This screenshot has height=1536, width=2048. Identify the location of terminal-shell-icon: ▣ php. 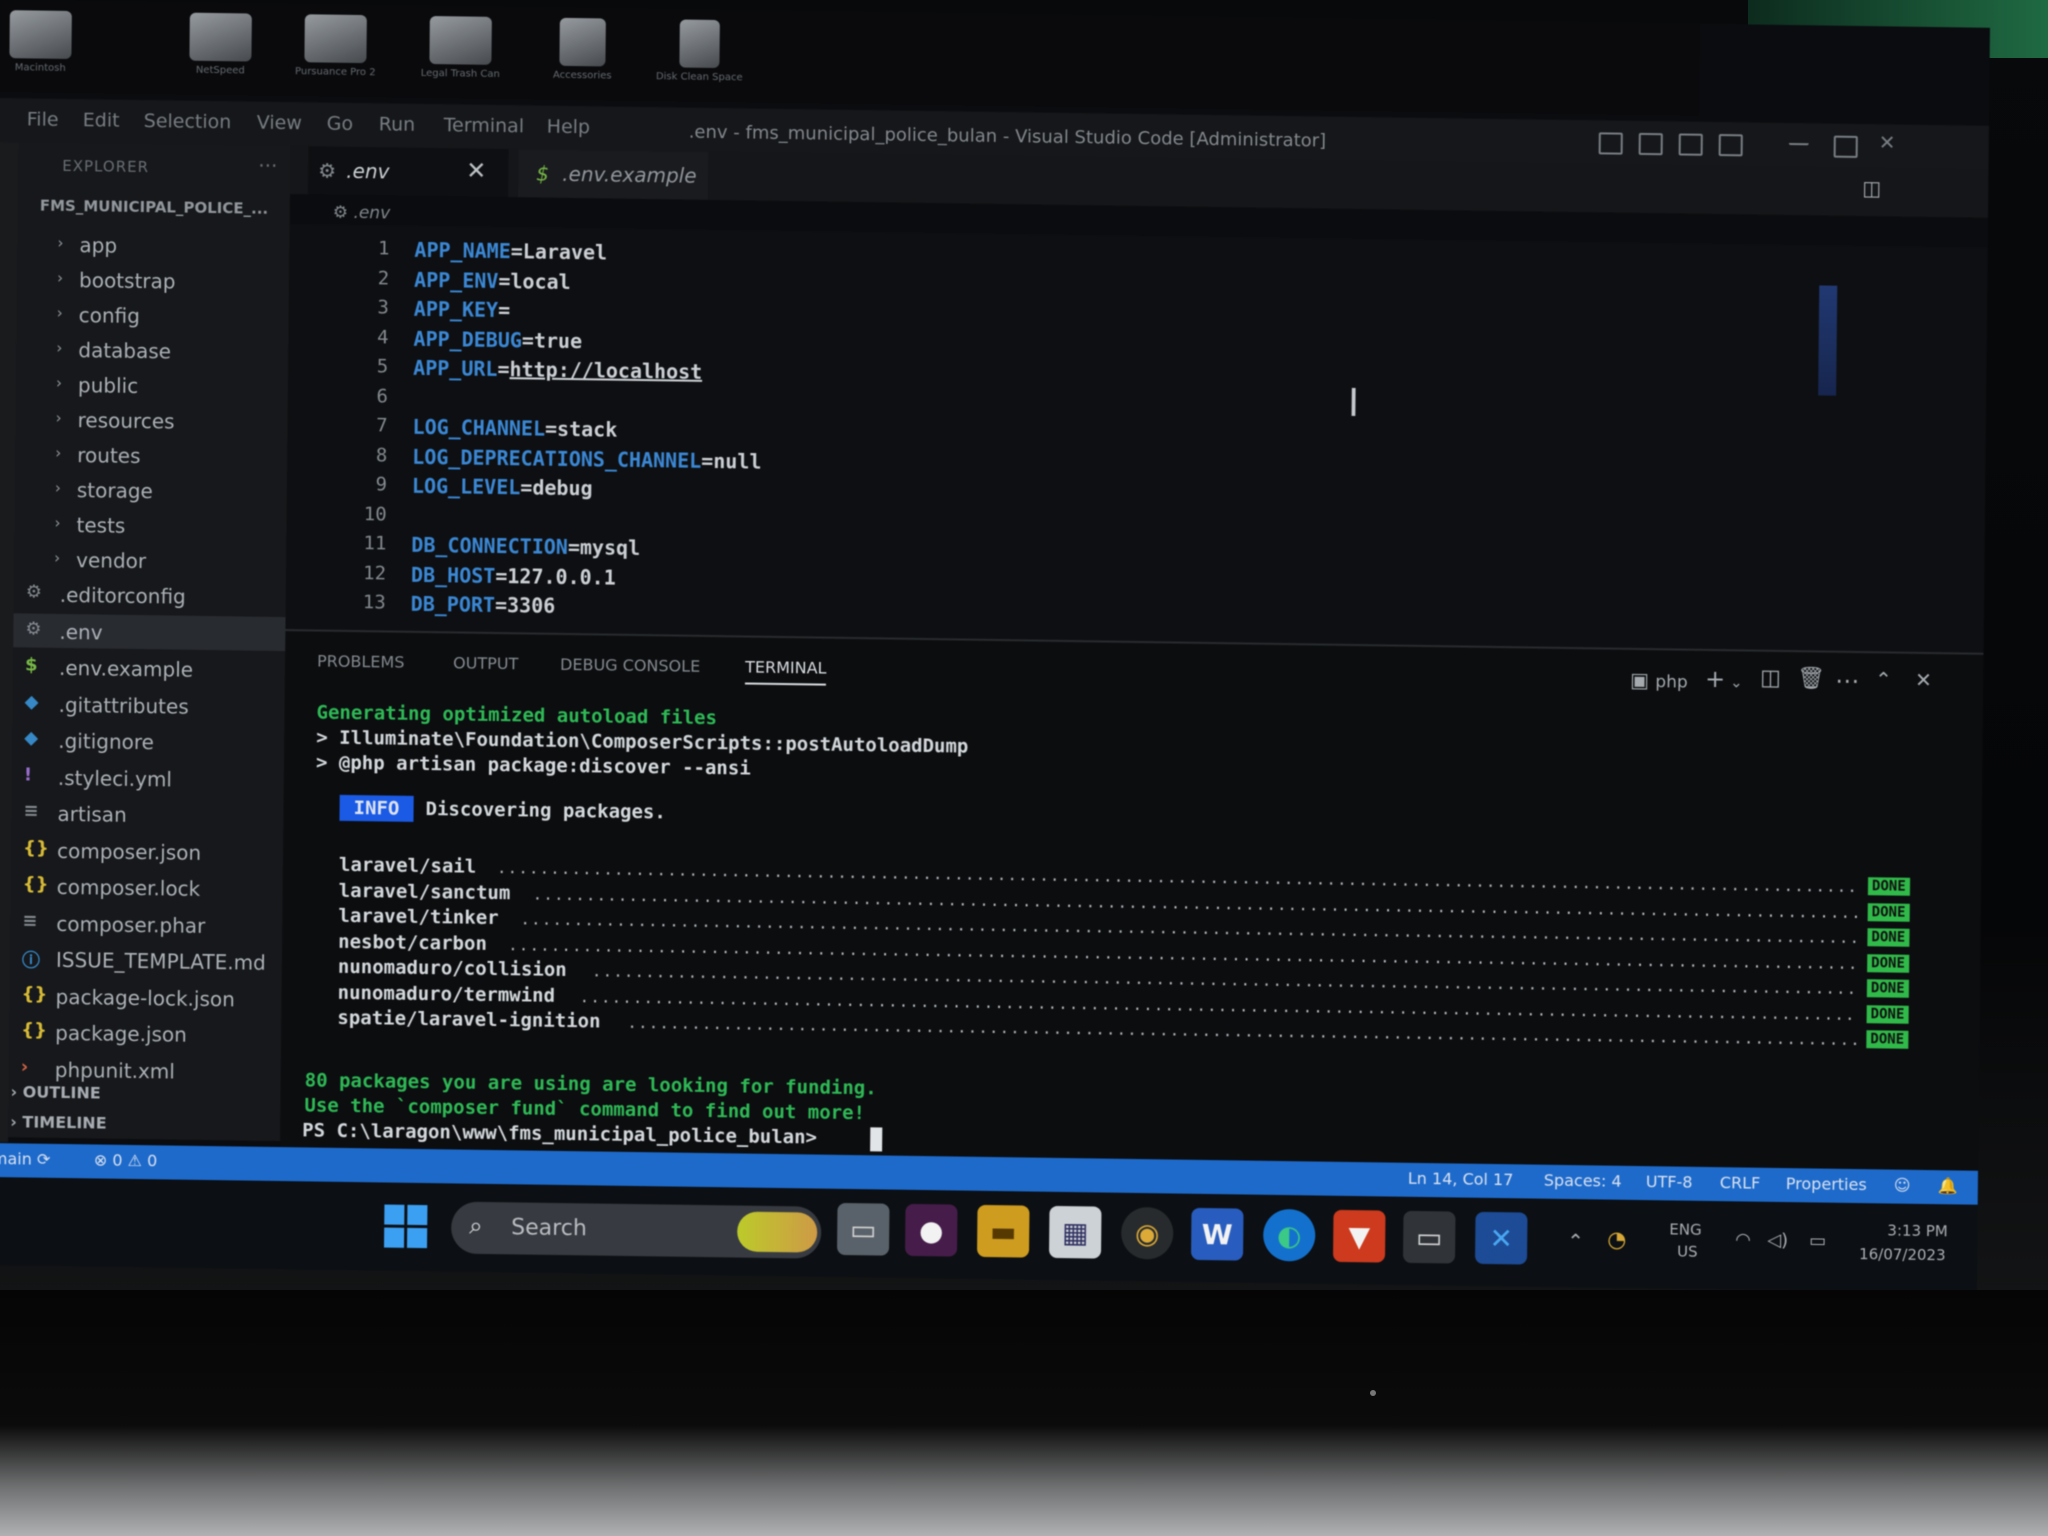
(1659, 680).